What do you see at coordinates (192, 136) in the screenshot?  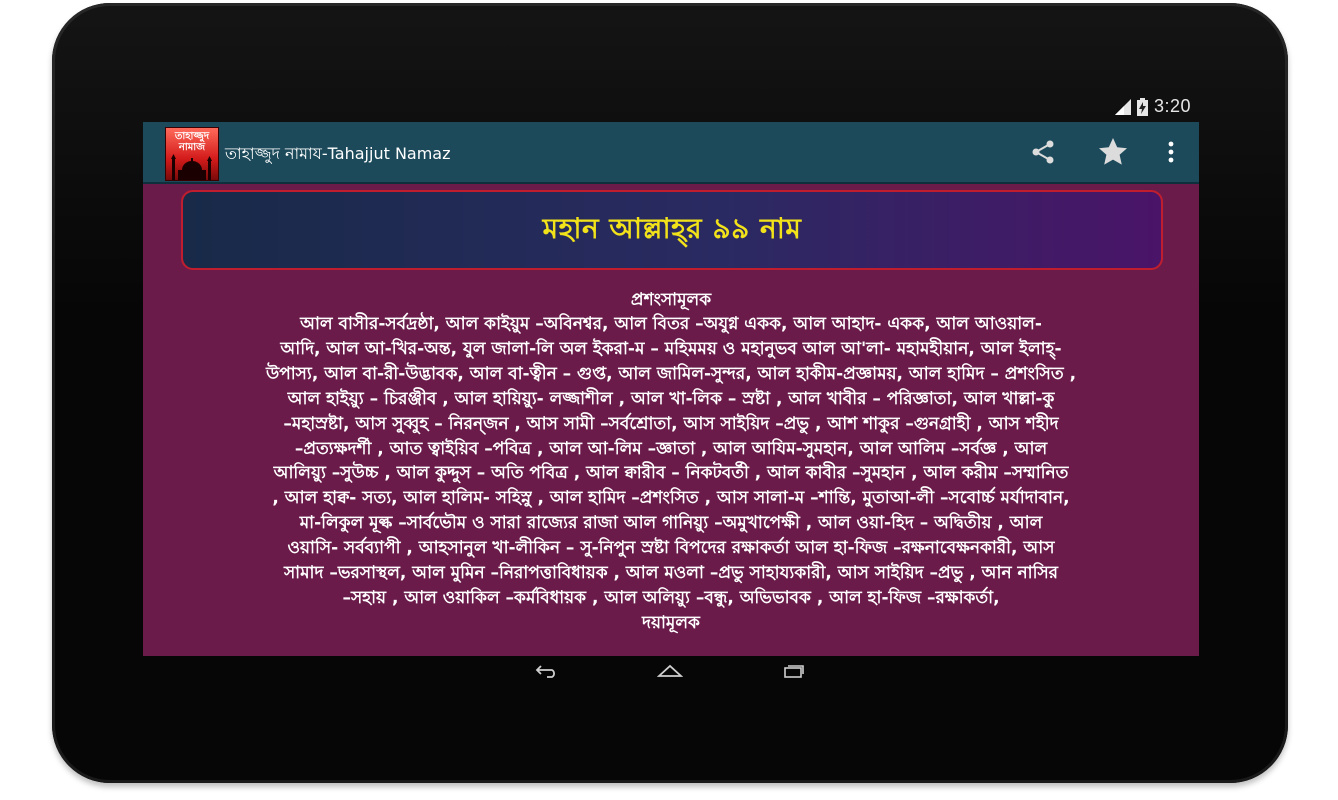 I see `app-icon-label-line1: তাহাজ্জুদ` at bounding box center [192, 136].